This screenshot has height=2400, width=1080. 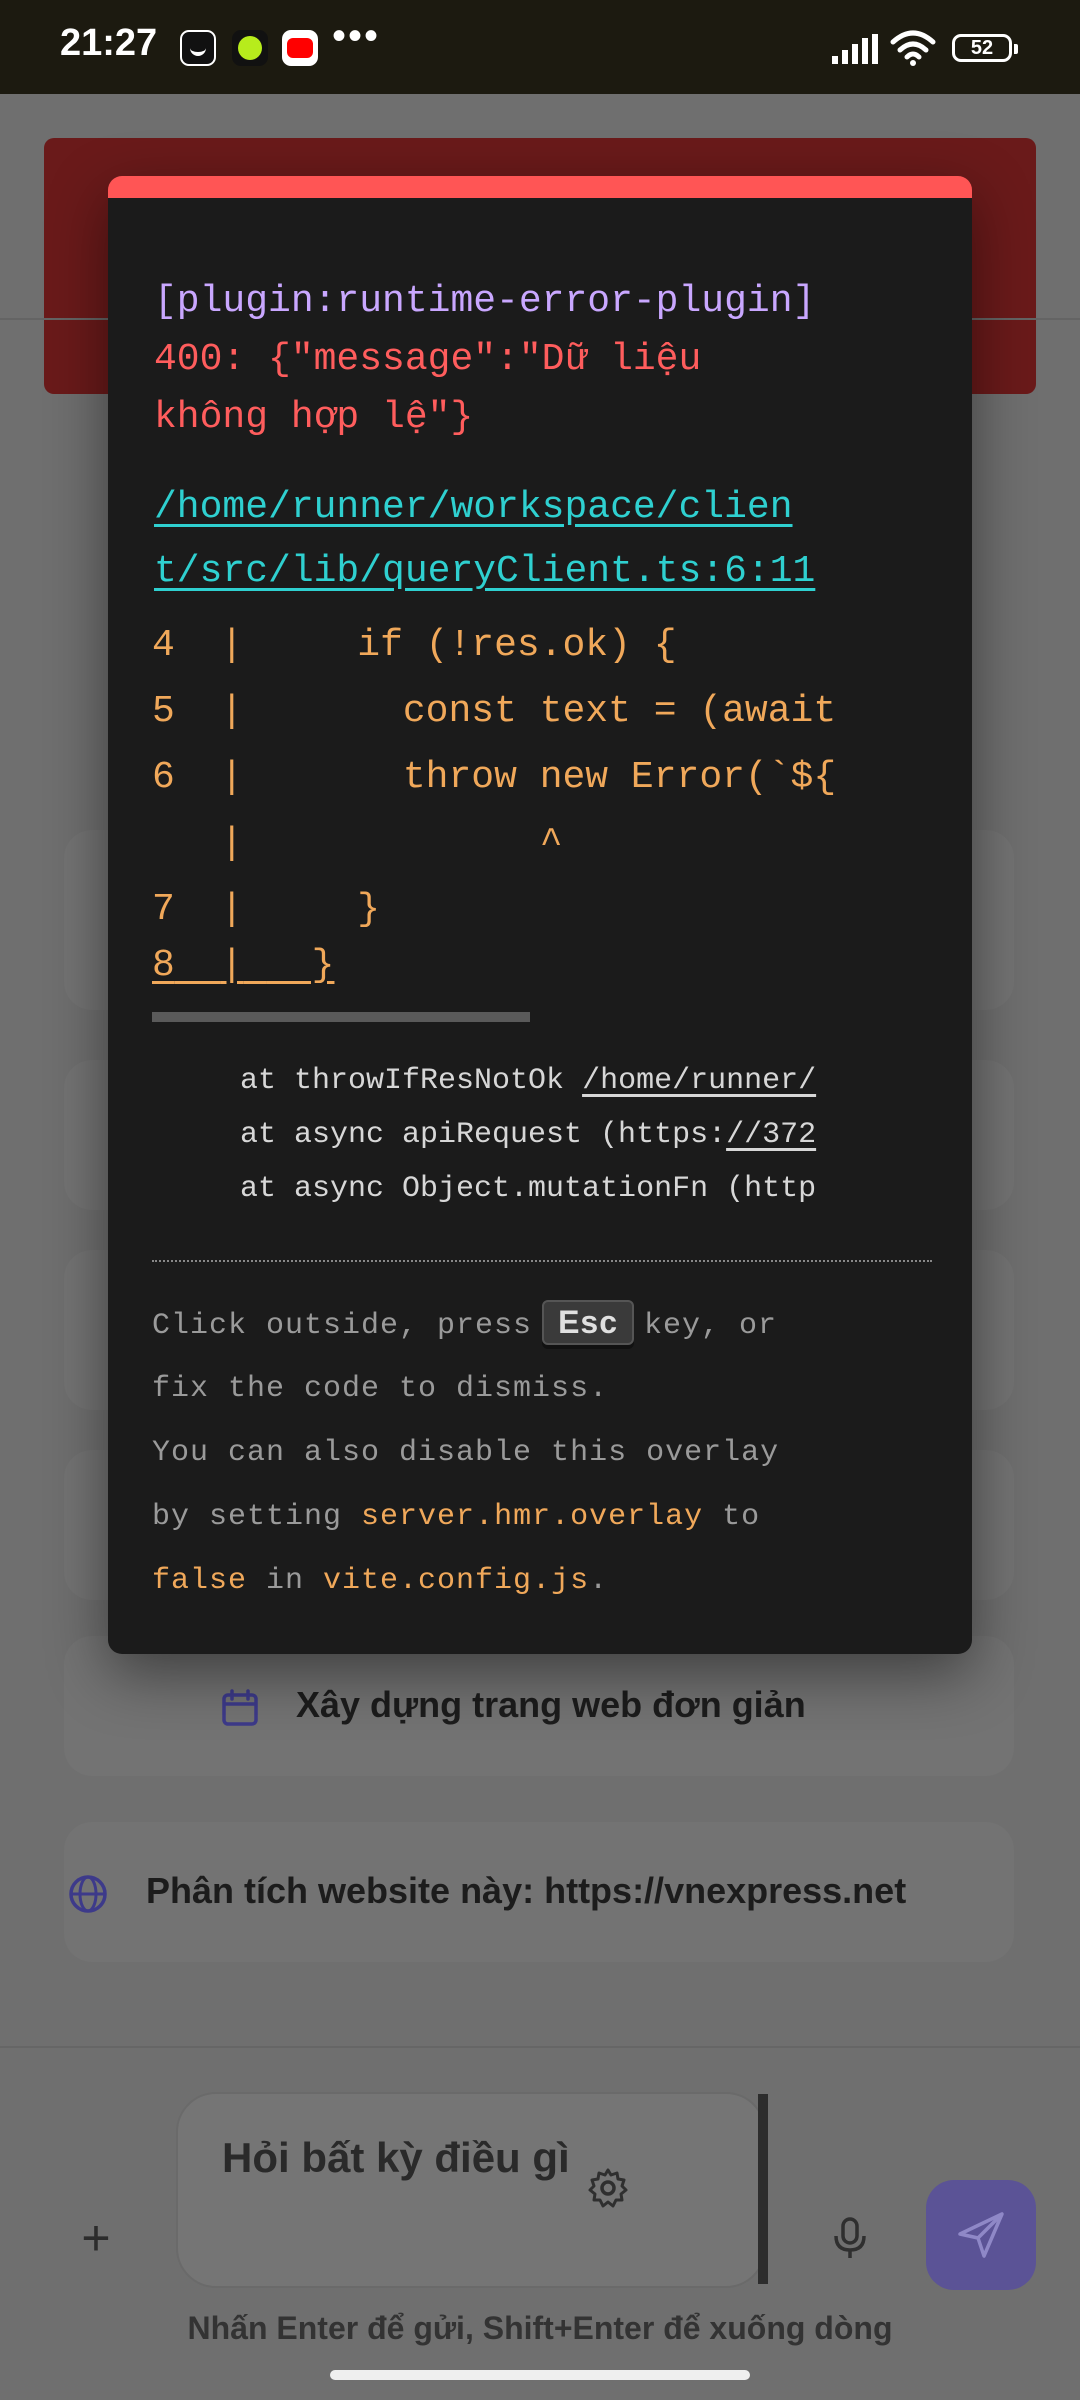 What do you see at coordinates (763, 2189) in the screenshot?
I see `input-scrollbar` at bounding box center [763, 2189].